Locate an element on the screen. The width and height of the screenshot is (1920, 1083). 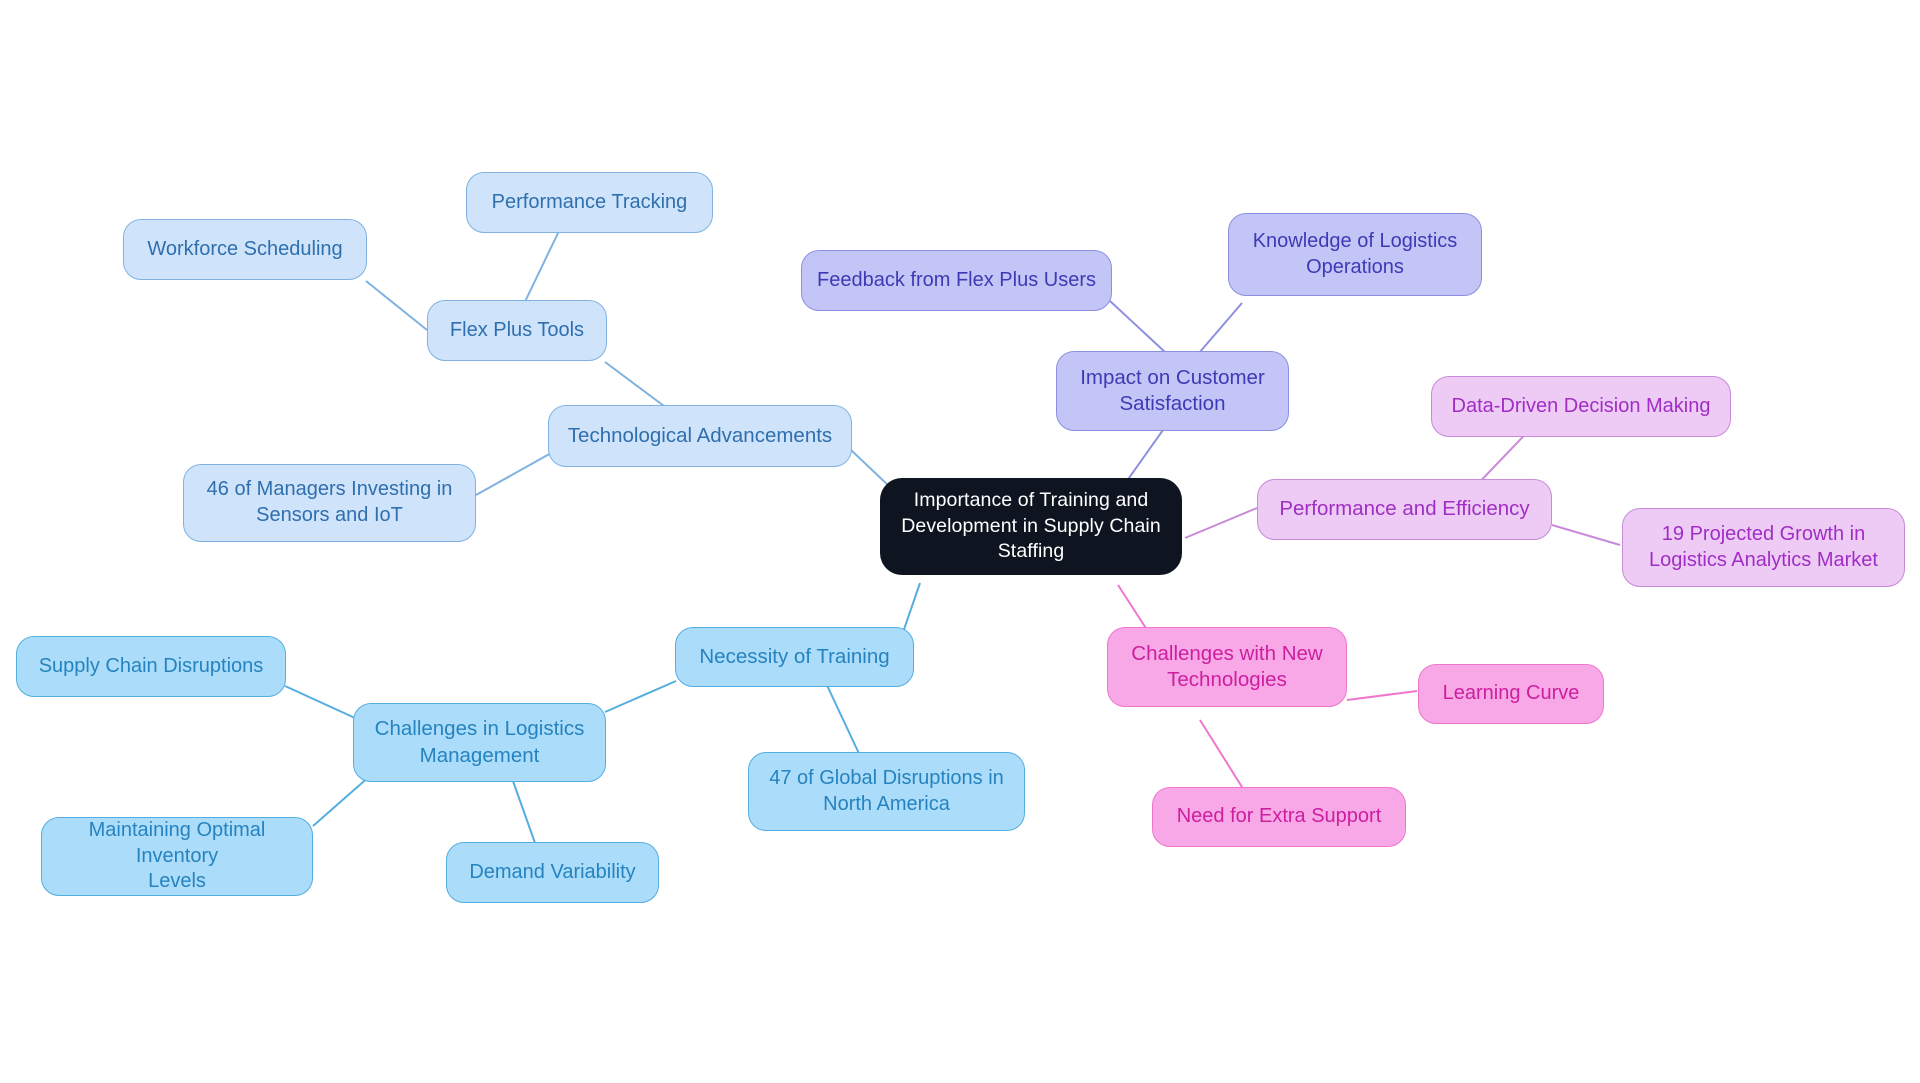
edge-performance-tracking-to-flex-plus is located at coordinates (540, 270).